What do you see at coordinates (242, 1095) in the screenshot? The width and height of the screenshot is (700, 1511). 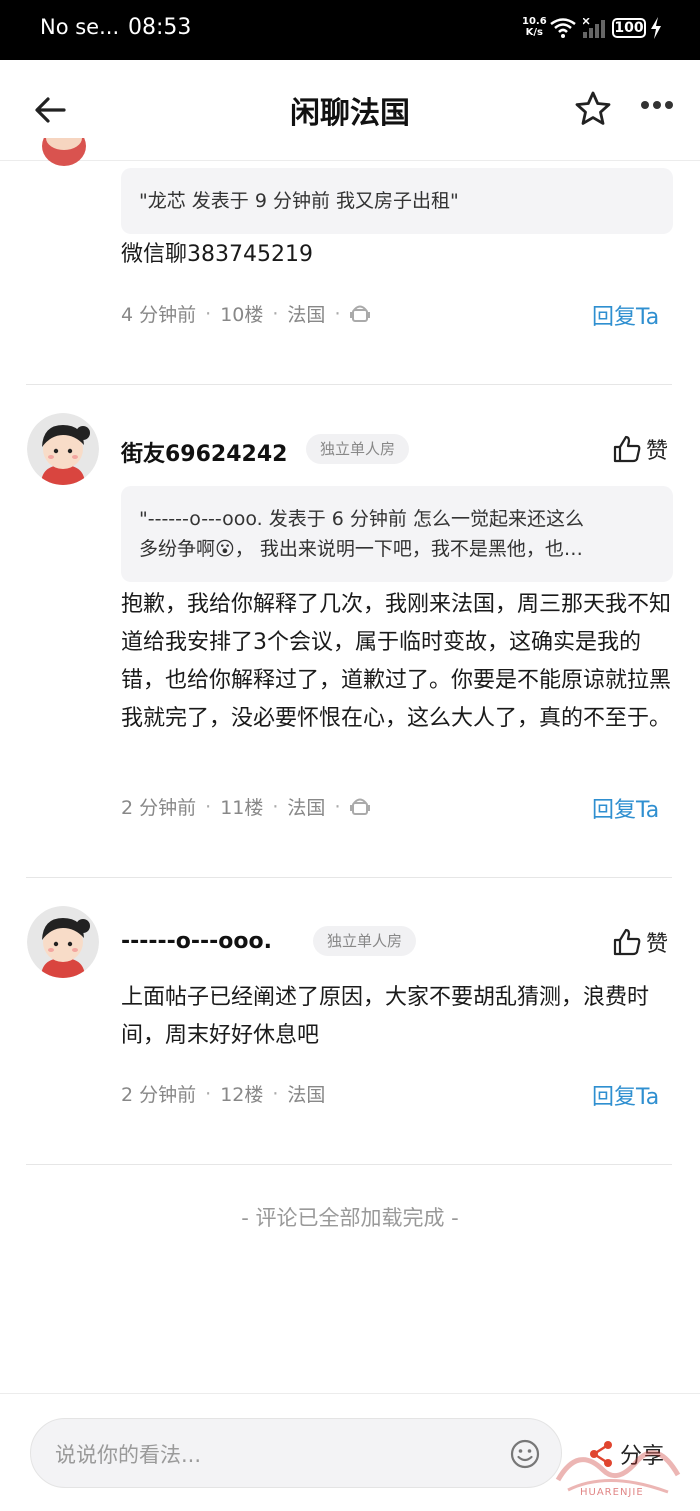 I see `comment-floor: 12楼` at bounding box center [242, 1095].